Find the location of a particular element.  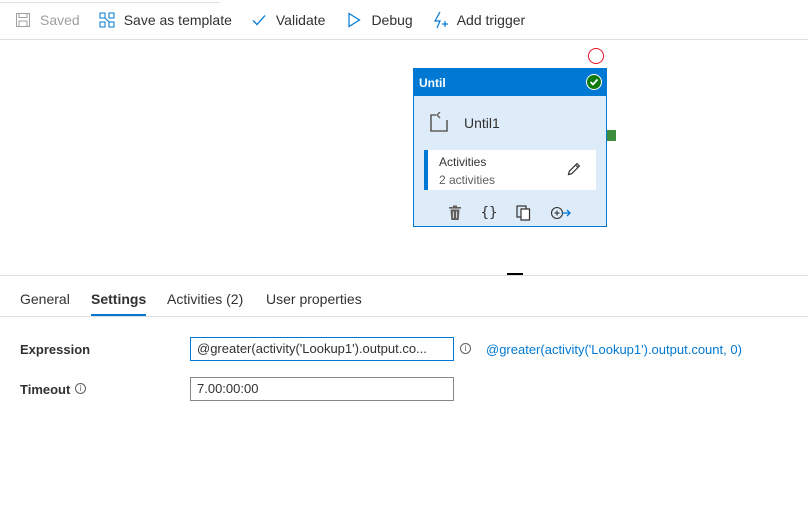

tab-activities: Activities (2) is located at coordinates (205, 300).